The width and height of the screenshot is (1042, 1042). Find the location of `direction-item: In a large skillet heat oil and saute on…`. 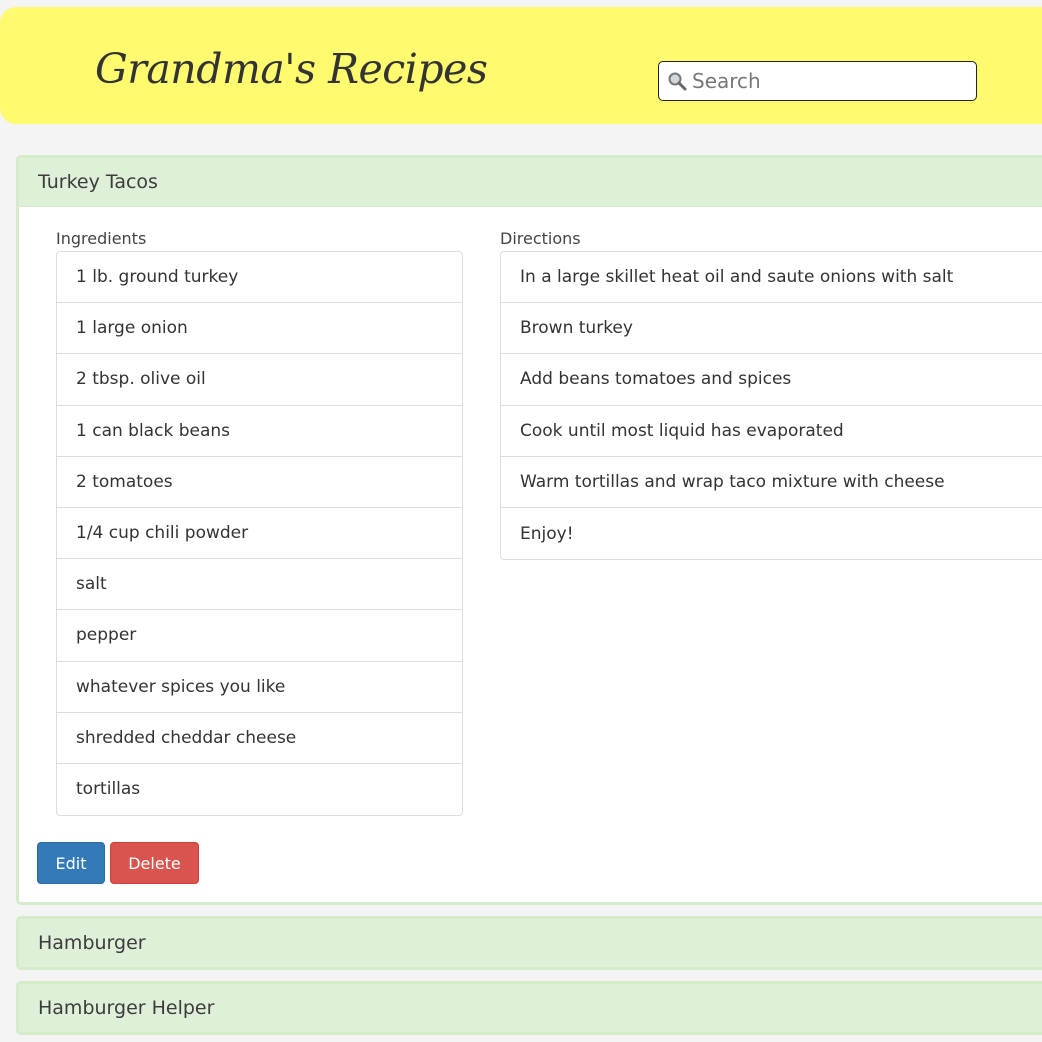

direction-item: In a large skillet heat oil and saute on… is located at coordinates (771, 278).